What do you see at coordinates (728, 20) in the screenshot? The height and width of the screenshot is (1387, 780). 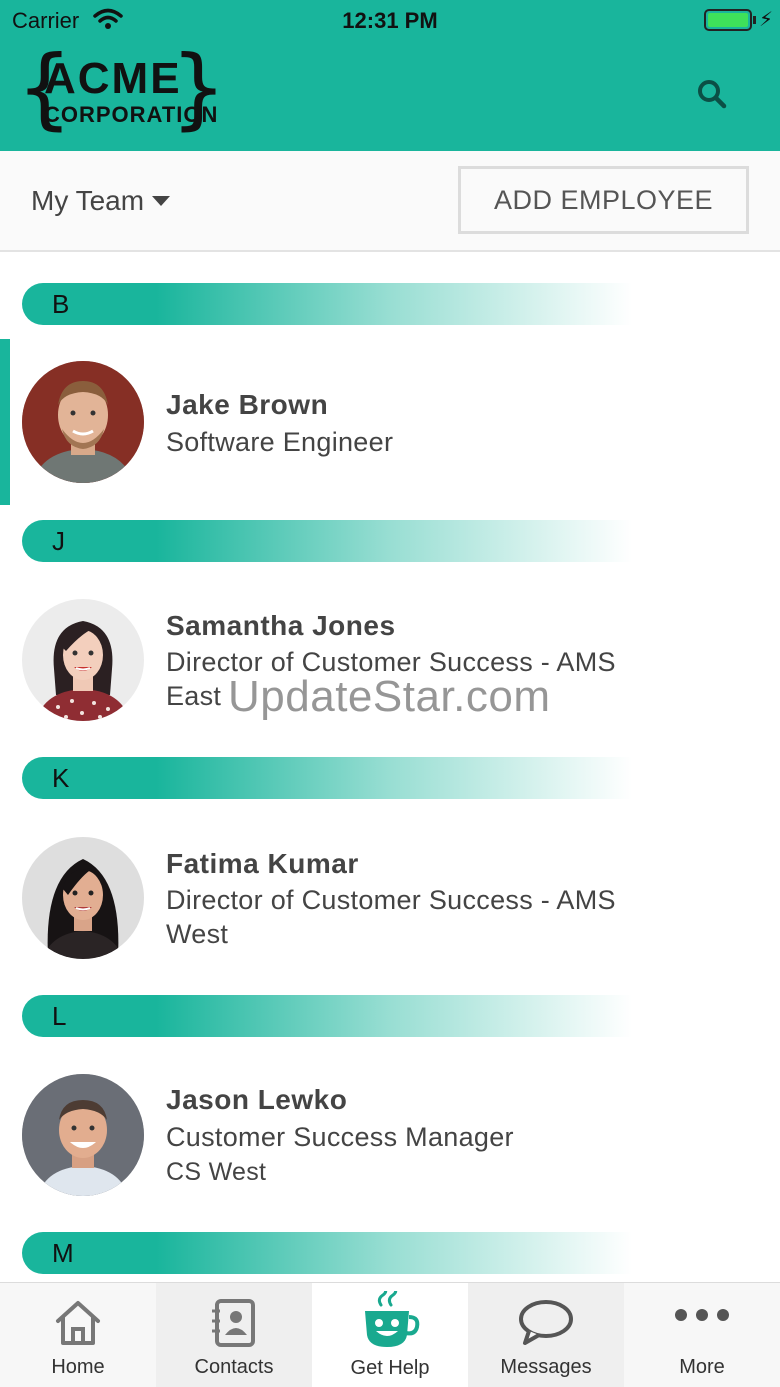 I see `battery-icon` at bounding box center [728, 20].